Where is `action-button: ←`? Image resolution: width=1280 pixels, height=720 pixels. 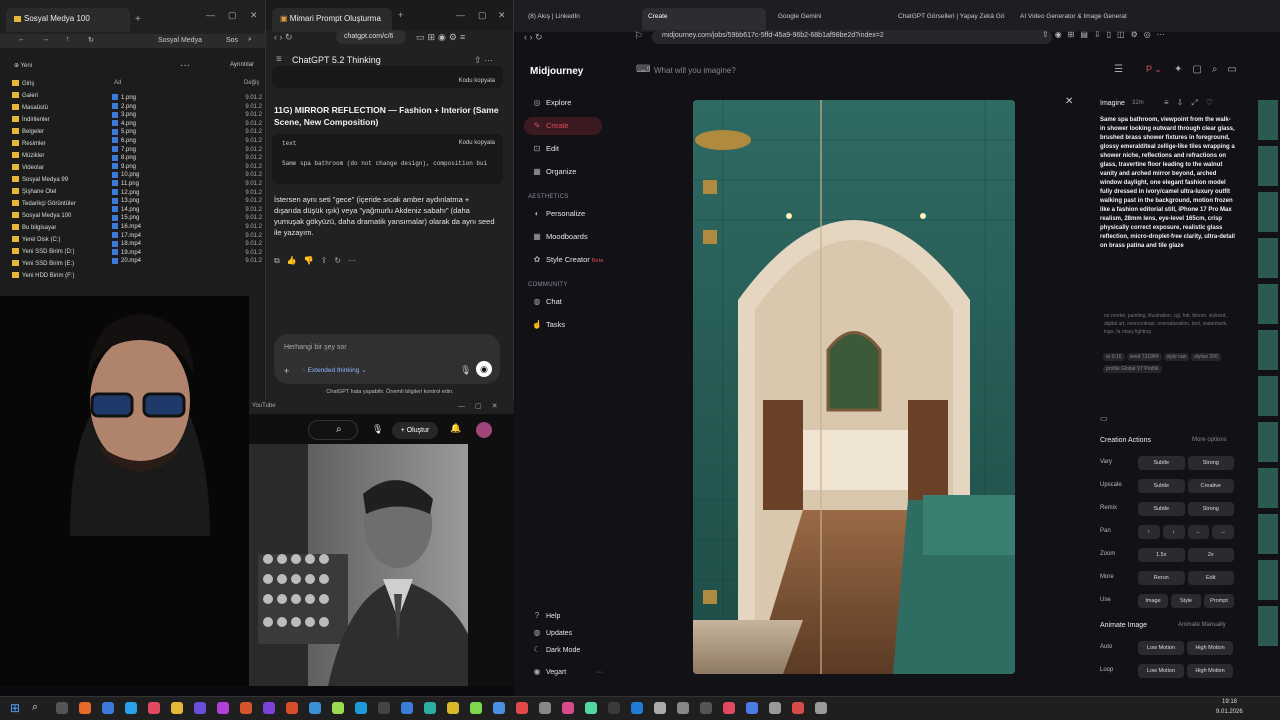 action-button: ← is located at coordinates (1198, 532).